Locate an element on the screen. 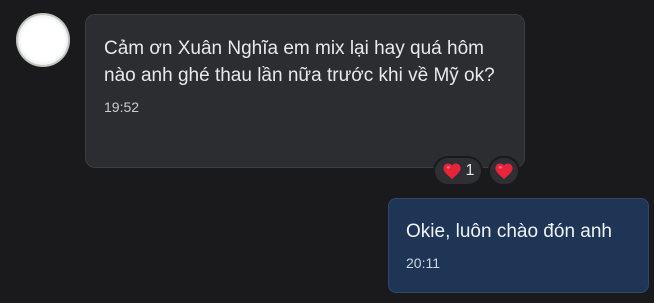 Image resolution: width=654 pixels, height=303 pixels. message-timestamp: 20:11 is located at coordinates (423, 263).